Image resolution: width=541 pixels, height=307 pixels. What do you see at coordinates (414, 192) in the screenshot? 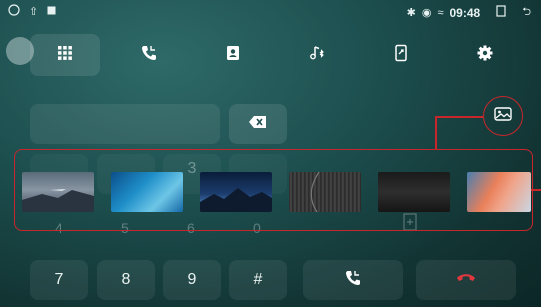
I see `wallpaper-dark-texture` at bounding box center [414, 192].